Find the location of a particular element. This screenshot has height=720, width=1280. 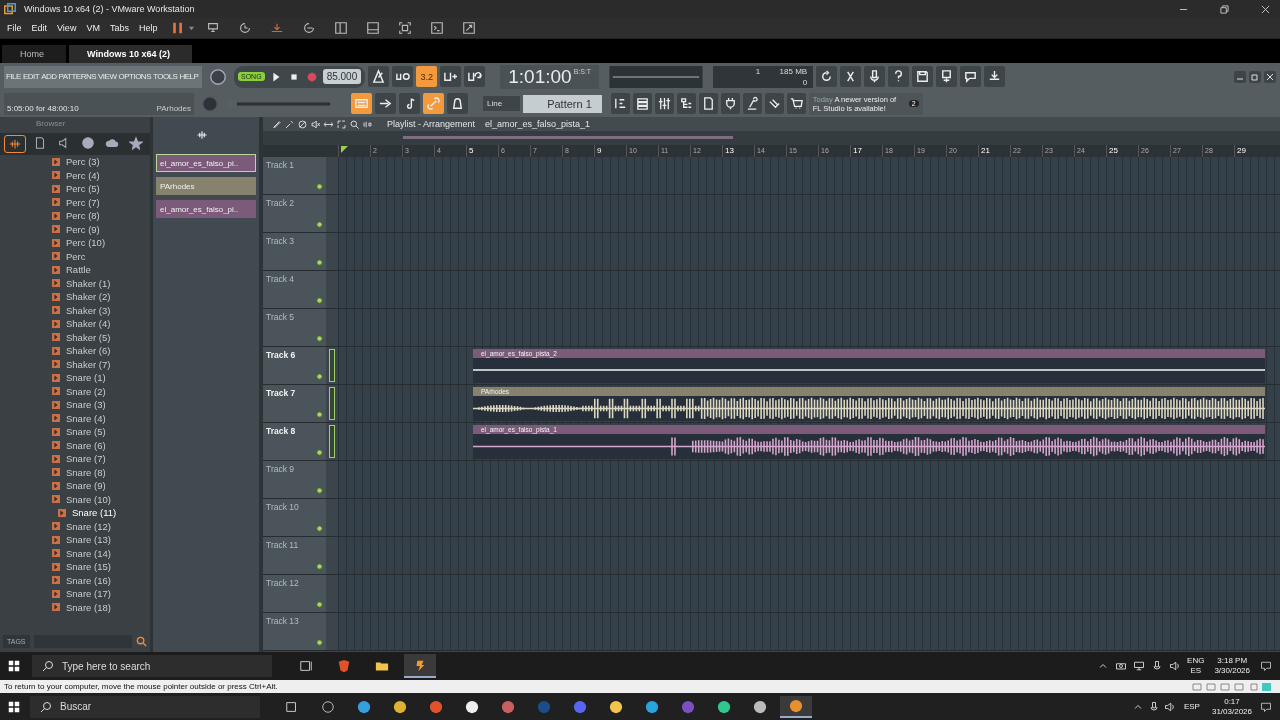

pencil-icon is located at coordinates (276, 124).